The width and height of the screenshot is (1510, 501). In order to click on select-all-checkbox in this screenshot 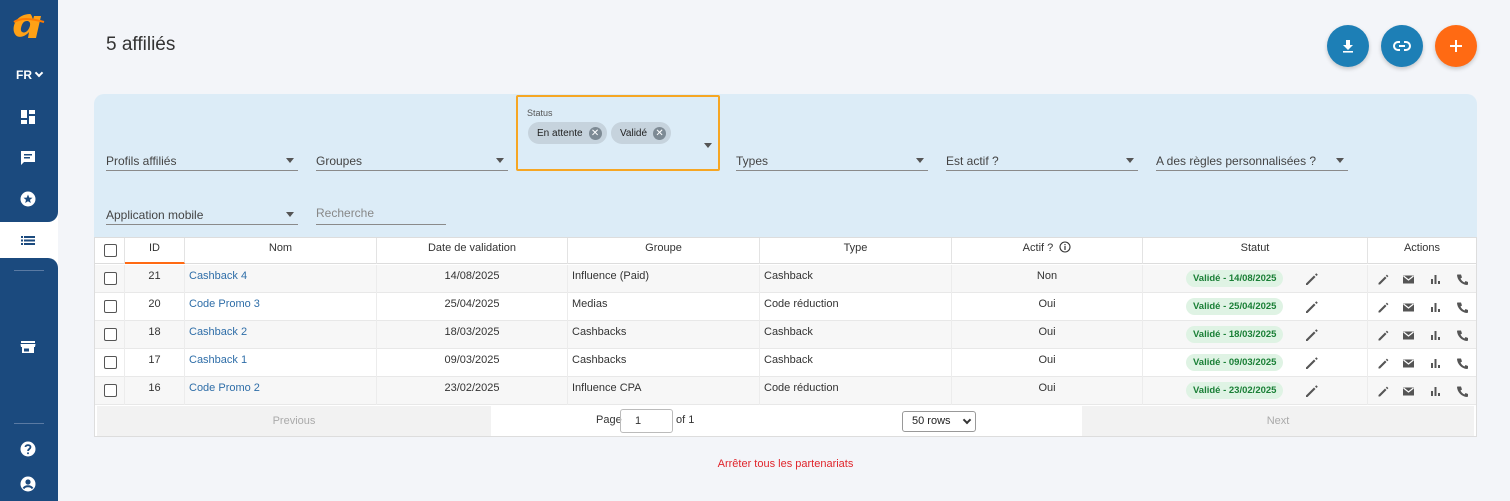, I will do `click(110, 250)`.